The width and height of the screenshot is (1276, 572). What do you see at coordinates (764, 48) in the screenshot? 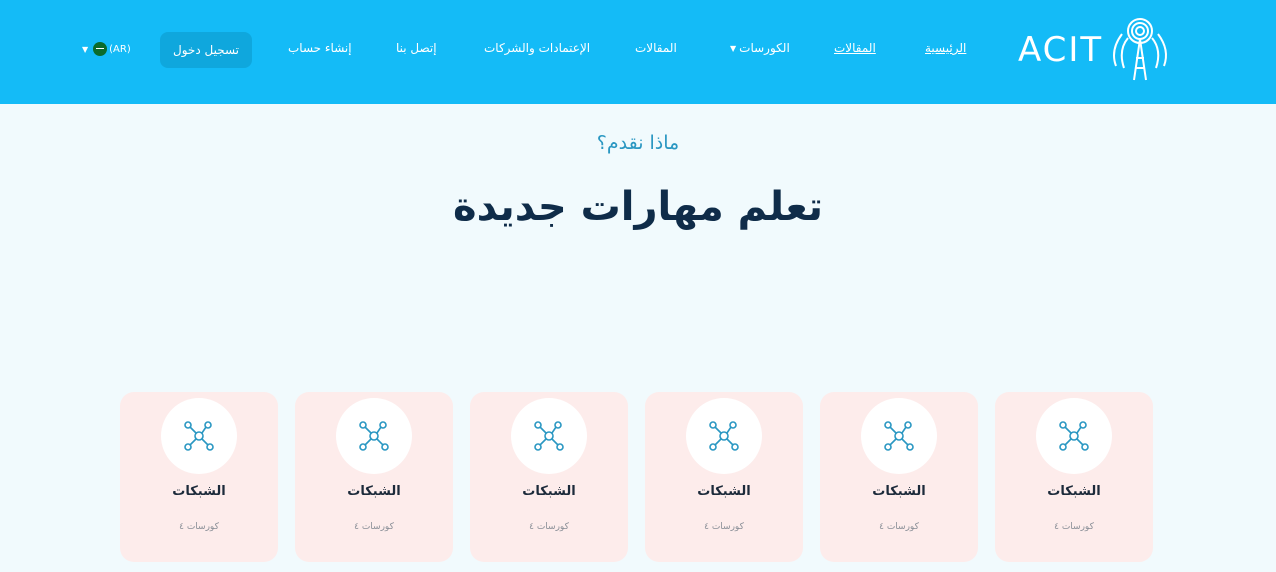
I see `nav-courses-label: الكورسات` at bounding box center [764, 48].